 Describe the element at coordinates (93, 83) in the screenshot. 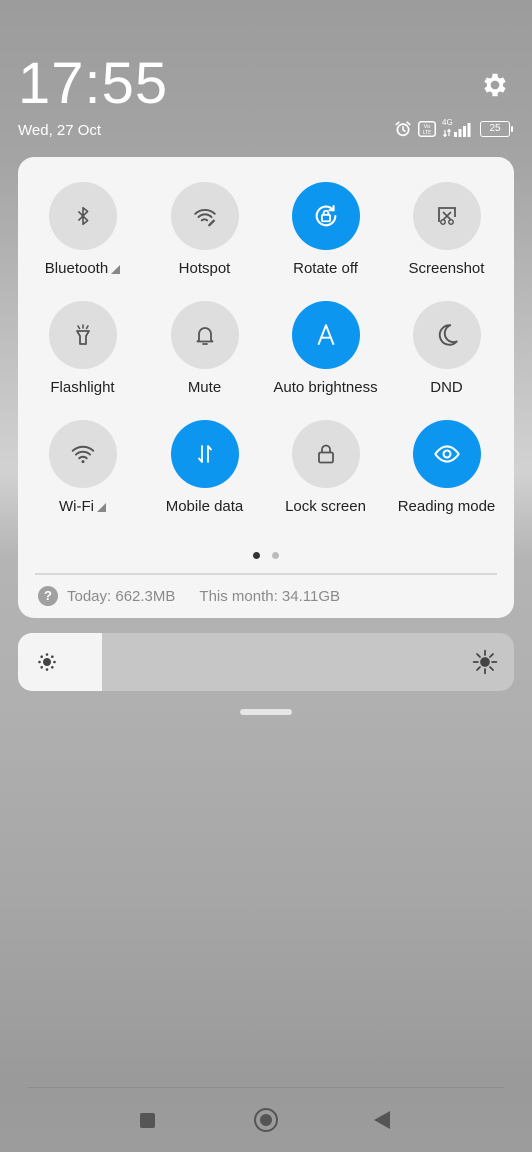

I see `status-time: 17:55` at that location.